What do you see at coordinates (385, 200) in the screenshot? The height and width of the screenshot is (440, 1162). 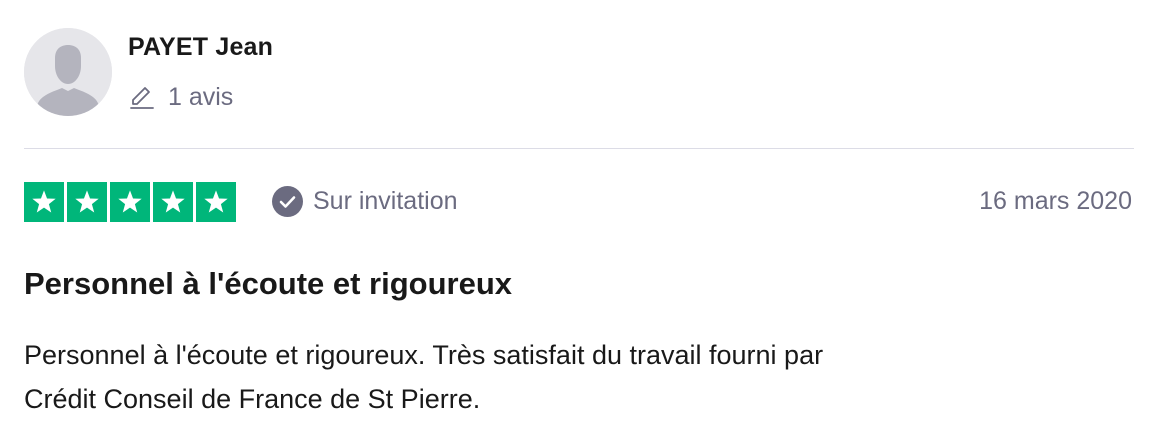 I see `verification-label: Sur invitation` at bounding box center [385, 200].